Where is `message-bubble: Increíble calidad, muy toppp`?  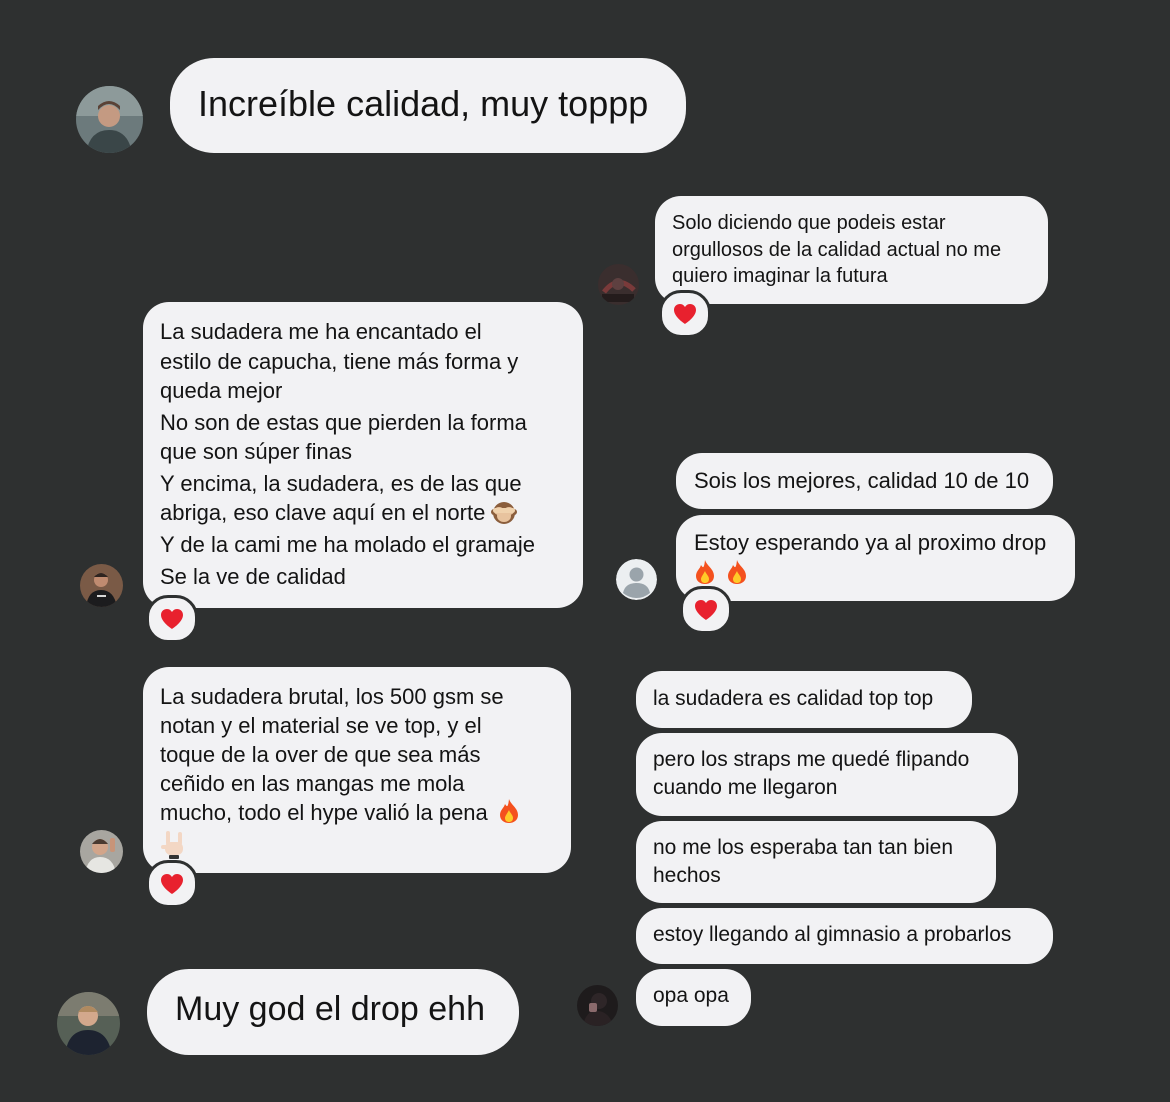
message-bubble: Increíble calidad, muy toppp is located at coordinates (428, 105).